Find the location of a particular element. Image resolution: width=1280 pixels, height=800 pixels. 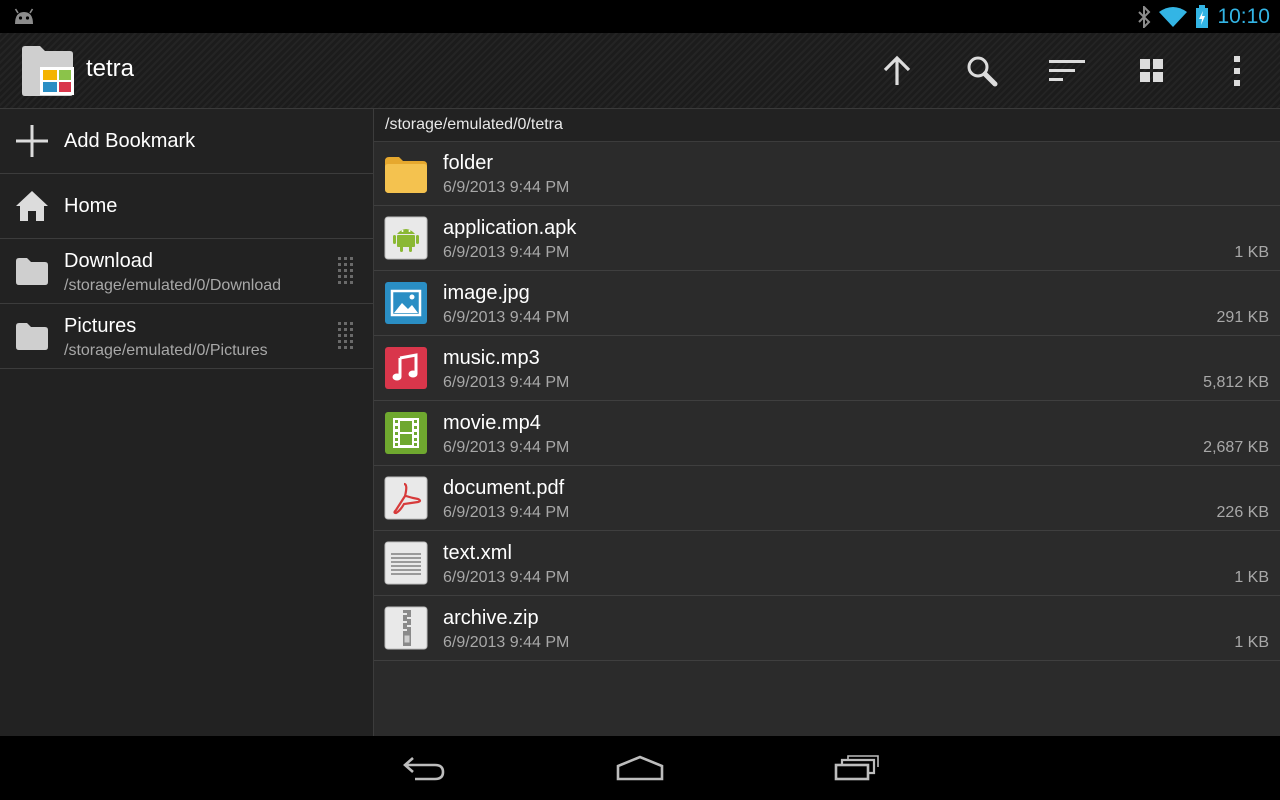

grid-view-icon is located at coordinates (1151, 70).